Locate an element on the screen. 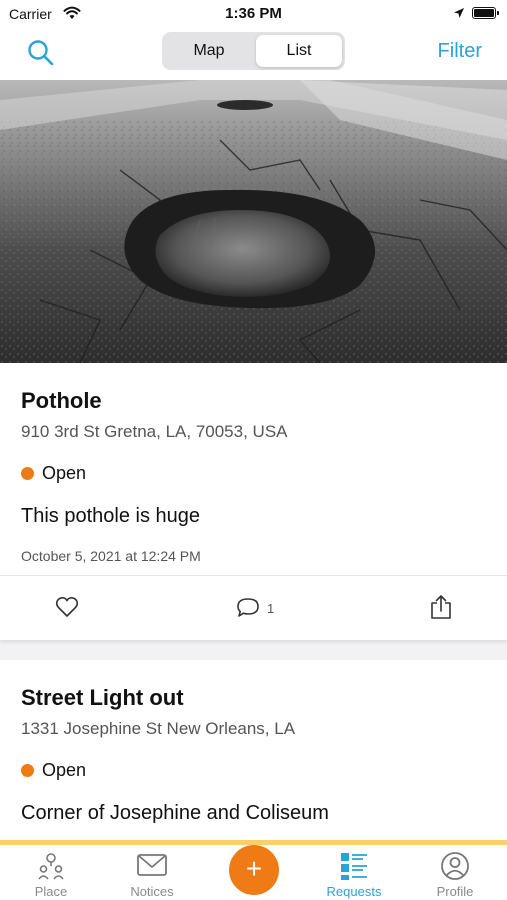  tab-requests: Requests is located at coordinates (354, 872).